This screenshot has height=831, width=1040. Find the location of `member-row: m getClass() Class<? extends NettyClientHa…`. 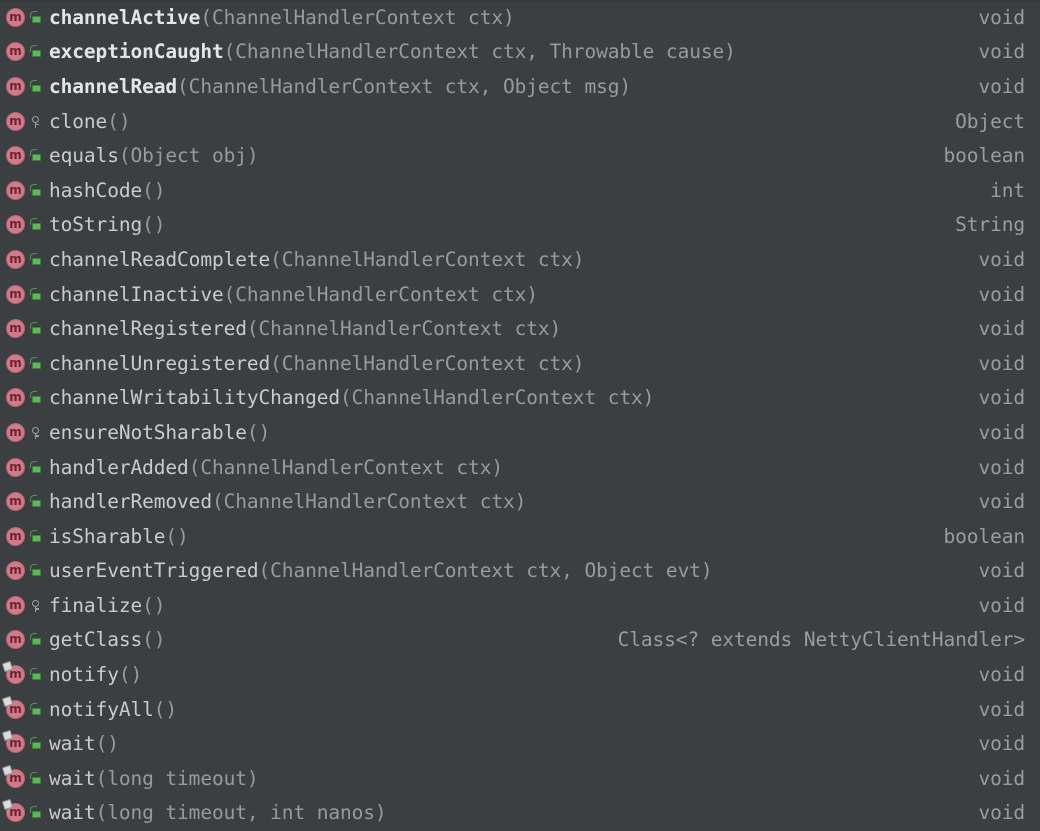

member-row: m getClass() Class<? extends NettyClientHa… is located at coordinates (520, 640).